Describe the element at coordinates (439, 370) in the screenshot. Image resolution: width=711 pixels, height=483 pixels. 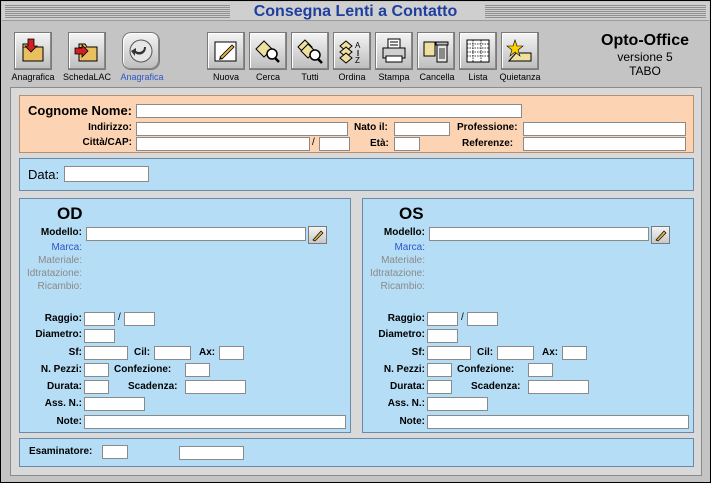
I see `os-npezzi-input` at that location.